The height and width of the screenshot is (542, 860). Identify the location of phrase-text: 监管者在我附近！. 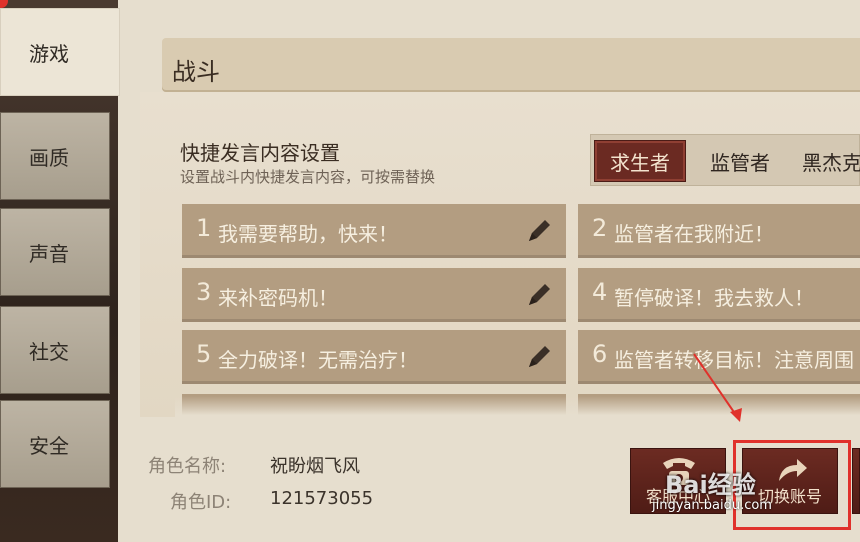
(694, 234).